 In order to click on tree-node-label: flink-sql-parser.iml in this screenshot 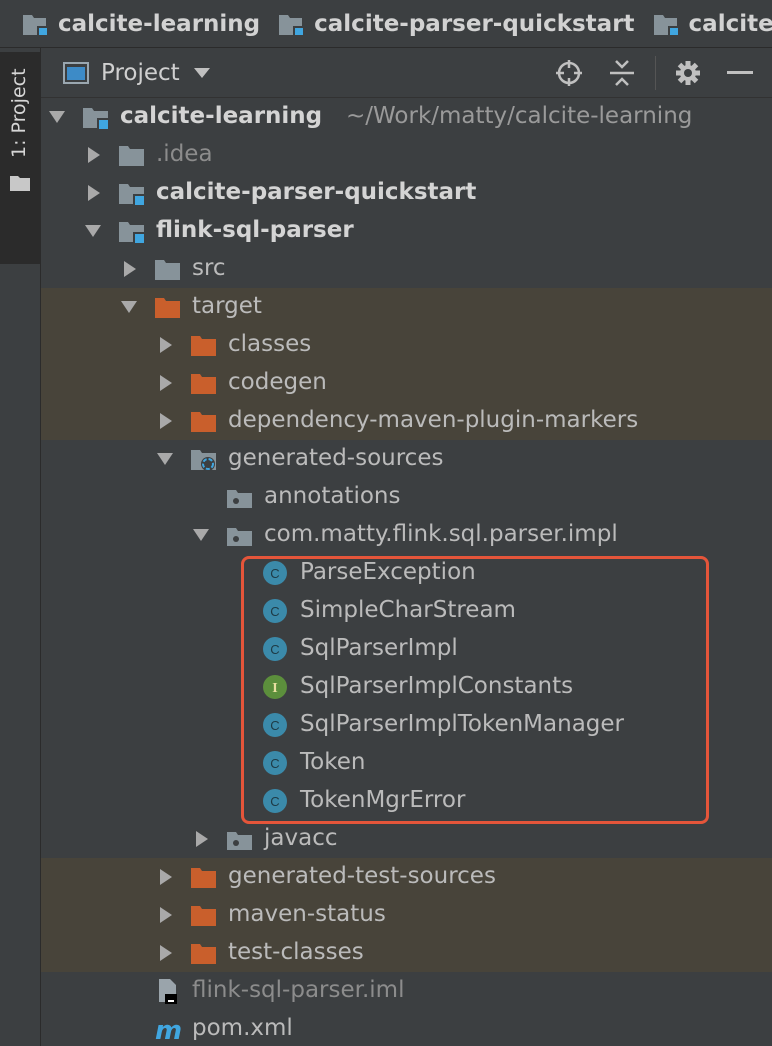, I will do `click(298, 990)`.